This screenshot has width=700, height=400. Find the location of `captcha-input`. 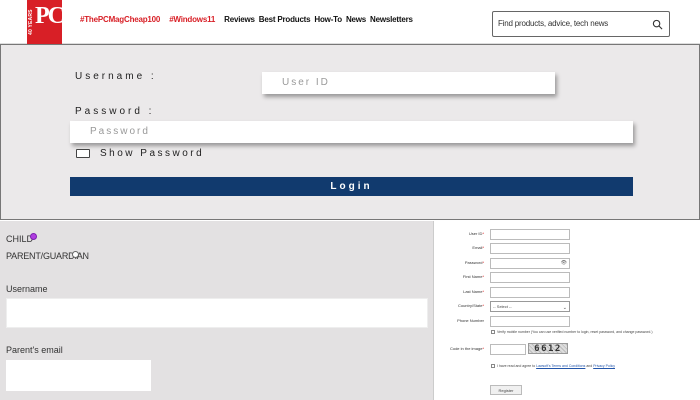

captcha-input is located at coordinates (508, 349).